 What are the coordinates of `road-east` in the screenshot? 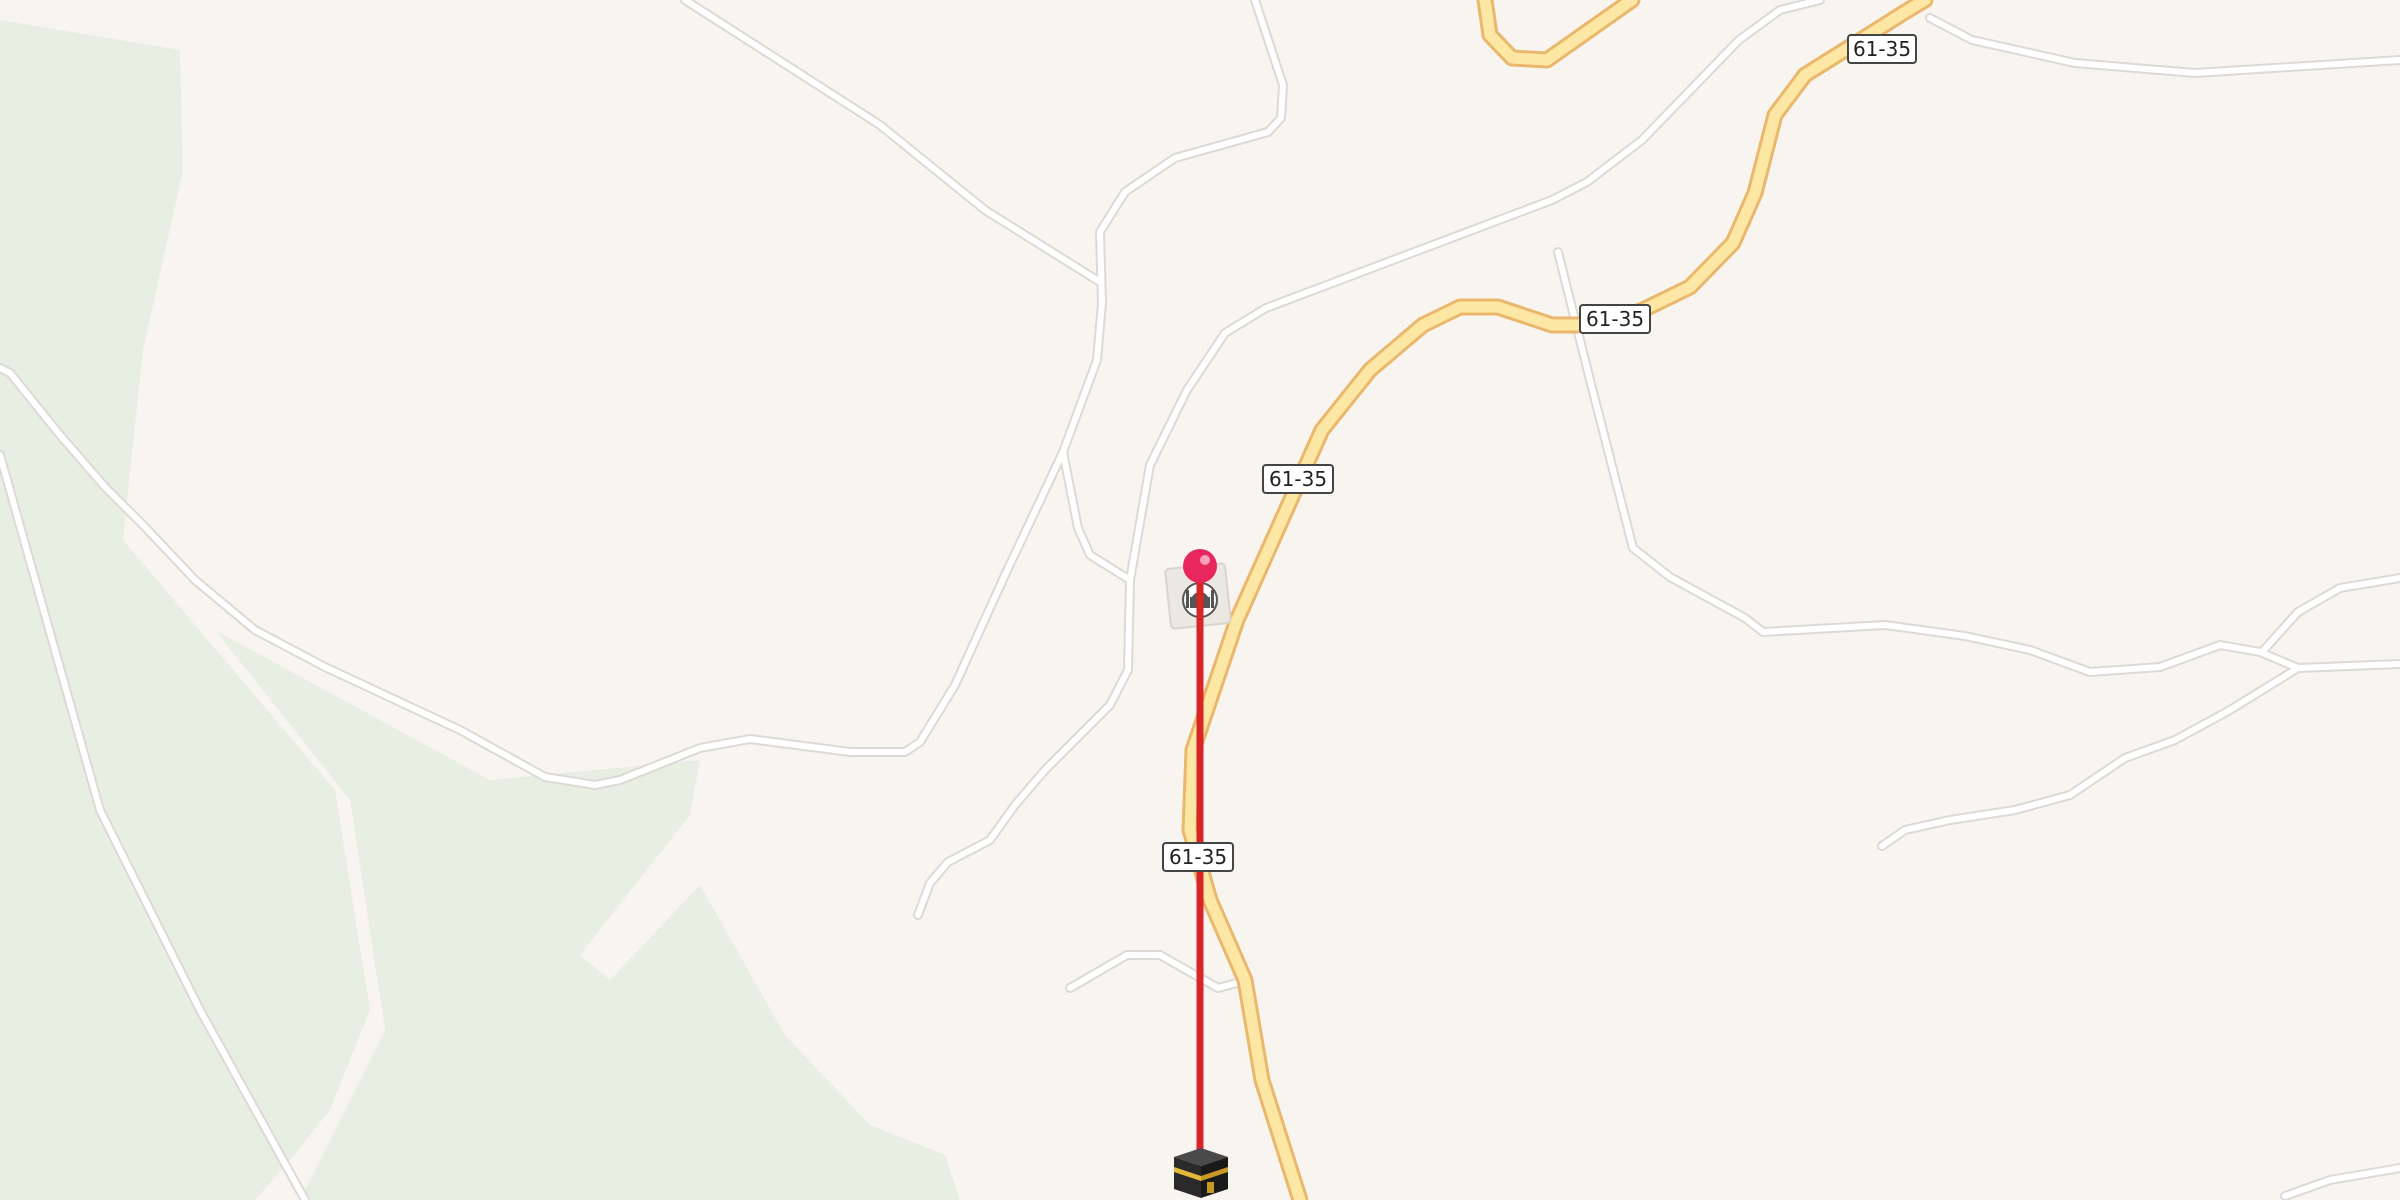 It's located at (1928, 462).